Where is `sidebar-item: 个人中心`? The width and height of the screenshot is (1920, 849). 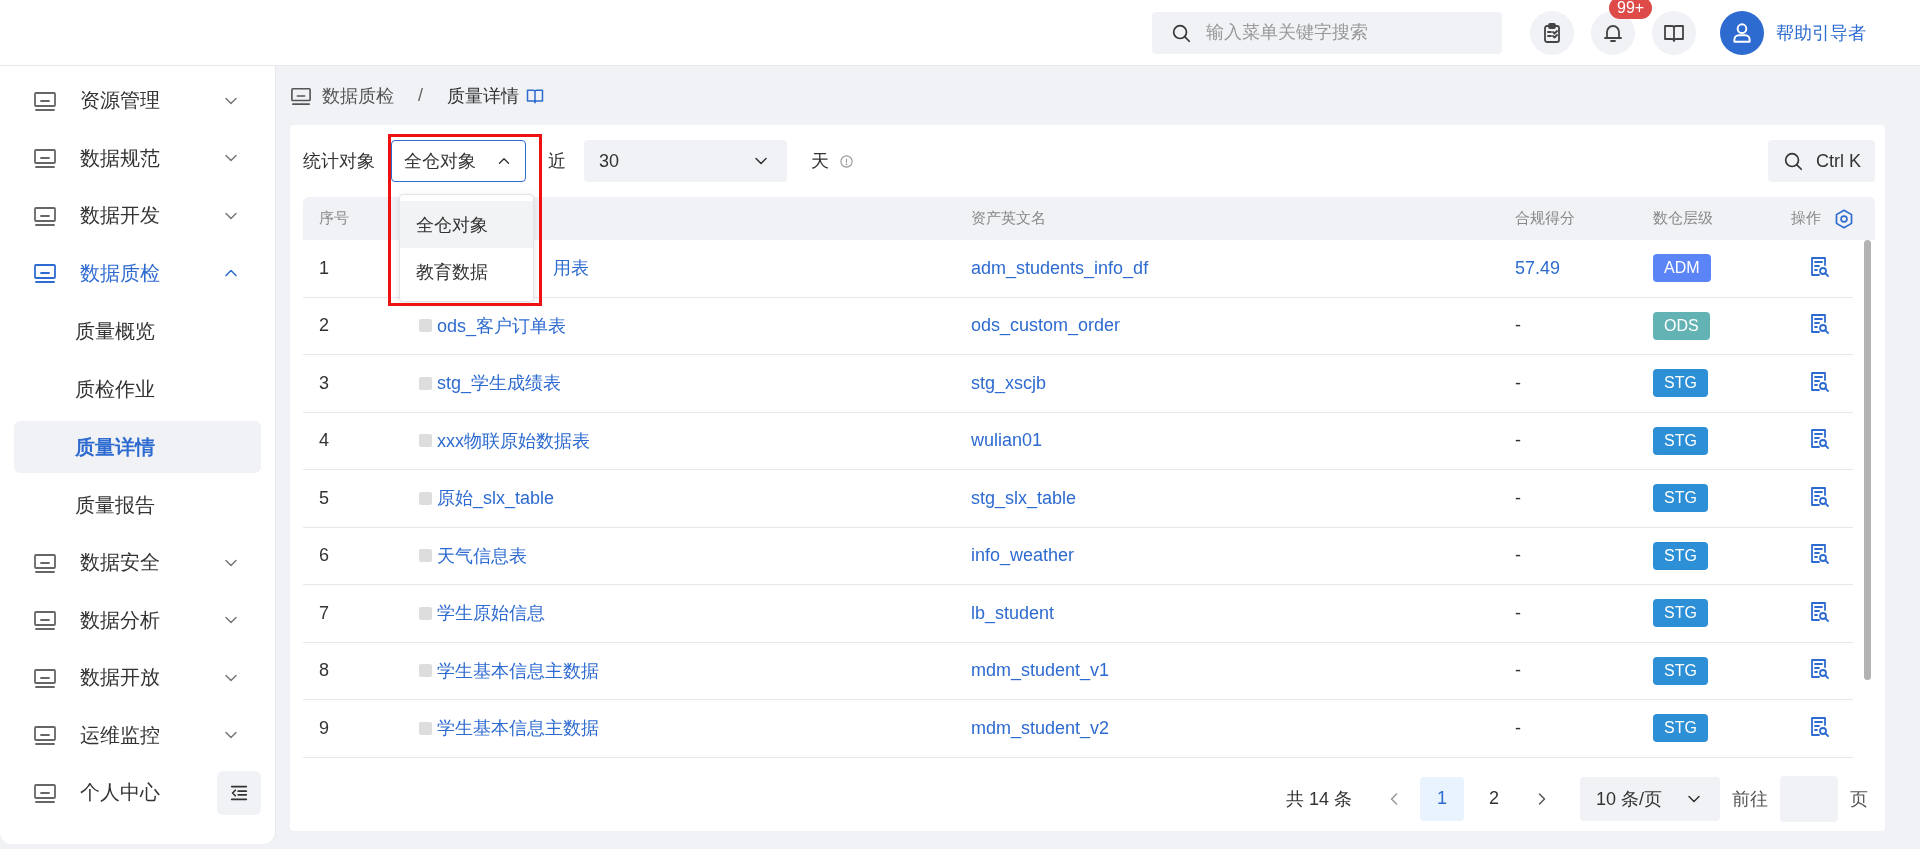 sidebar-item: 个人中心 is located at coordinates (113, 793).